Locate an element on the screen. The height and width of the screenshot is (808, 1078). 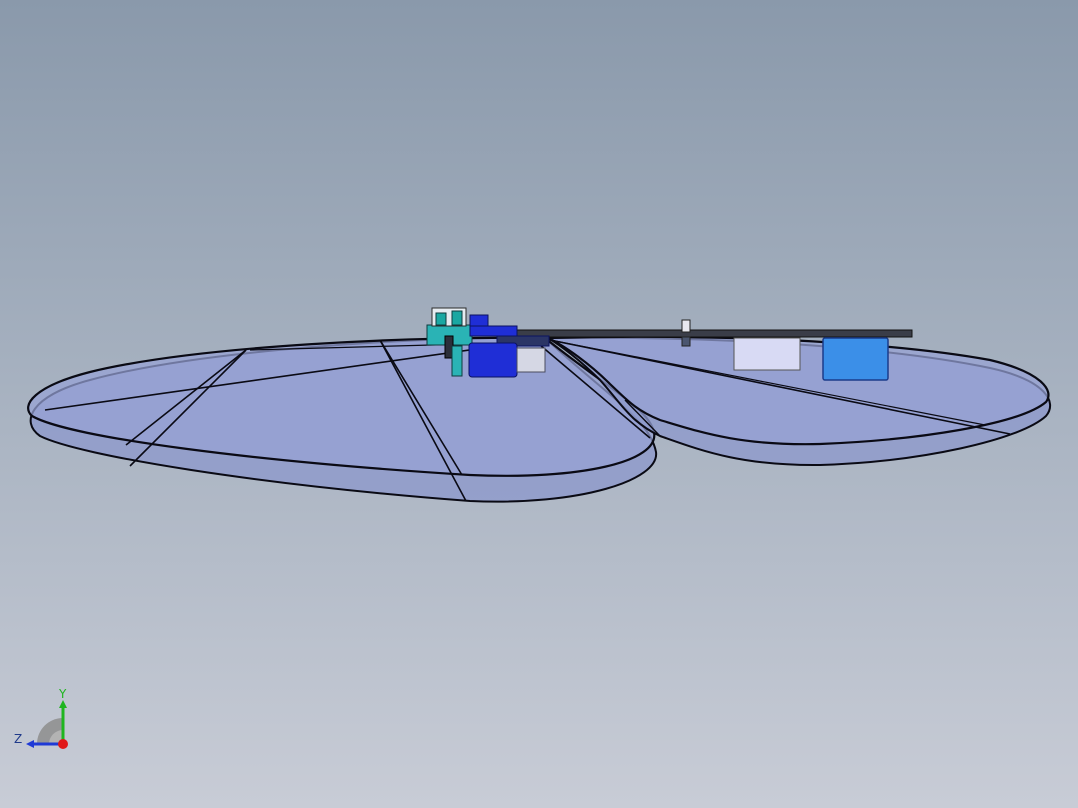
motor-mount is located at coordinates (493, 331).